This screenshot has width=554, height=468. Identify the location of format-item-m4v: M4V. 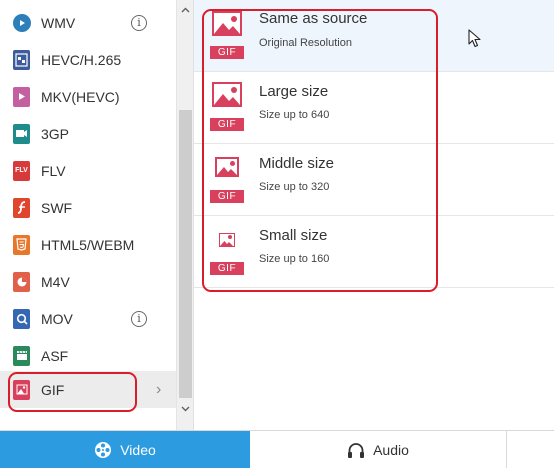
(88, 281).